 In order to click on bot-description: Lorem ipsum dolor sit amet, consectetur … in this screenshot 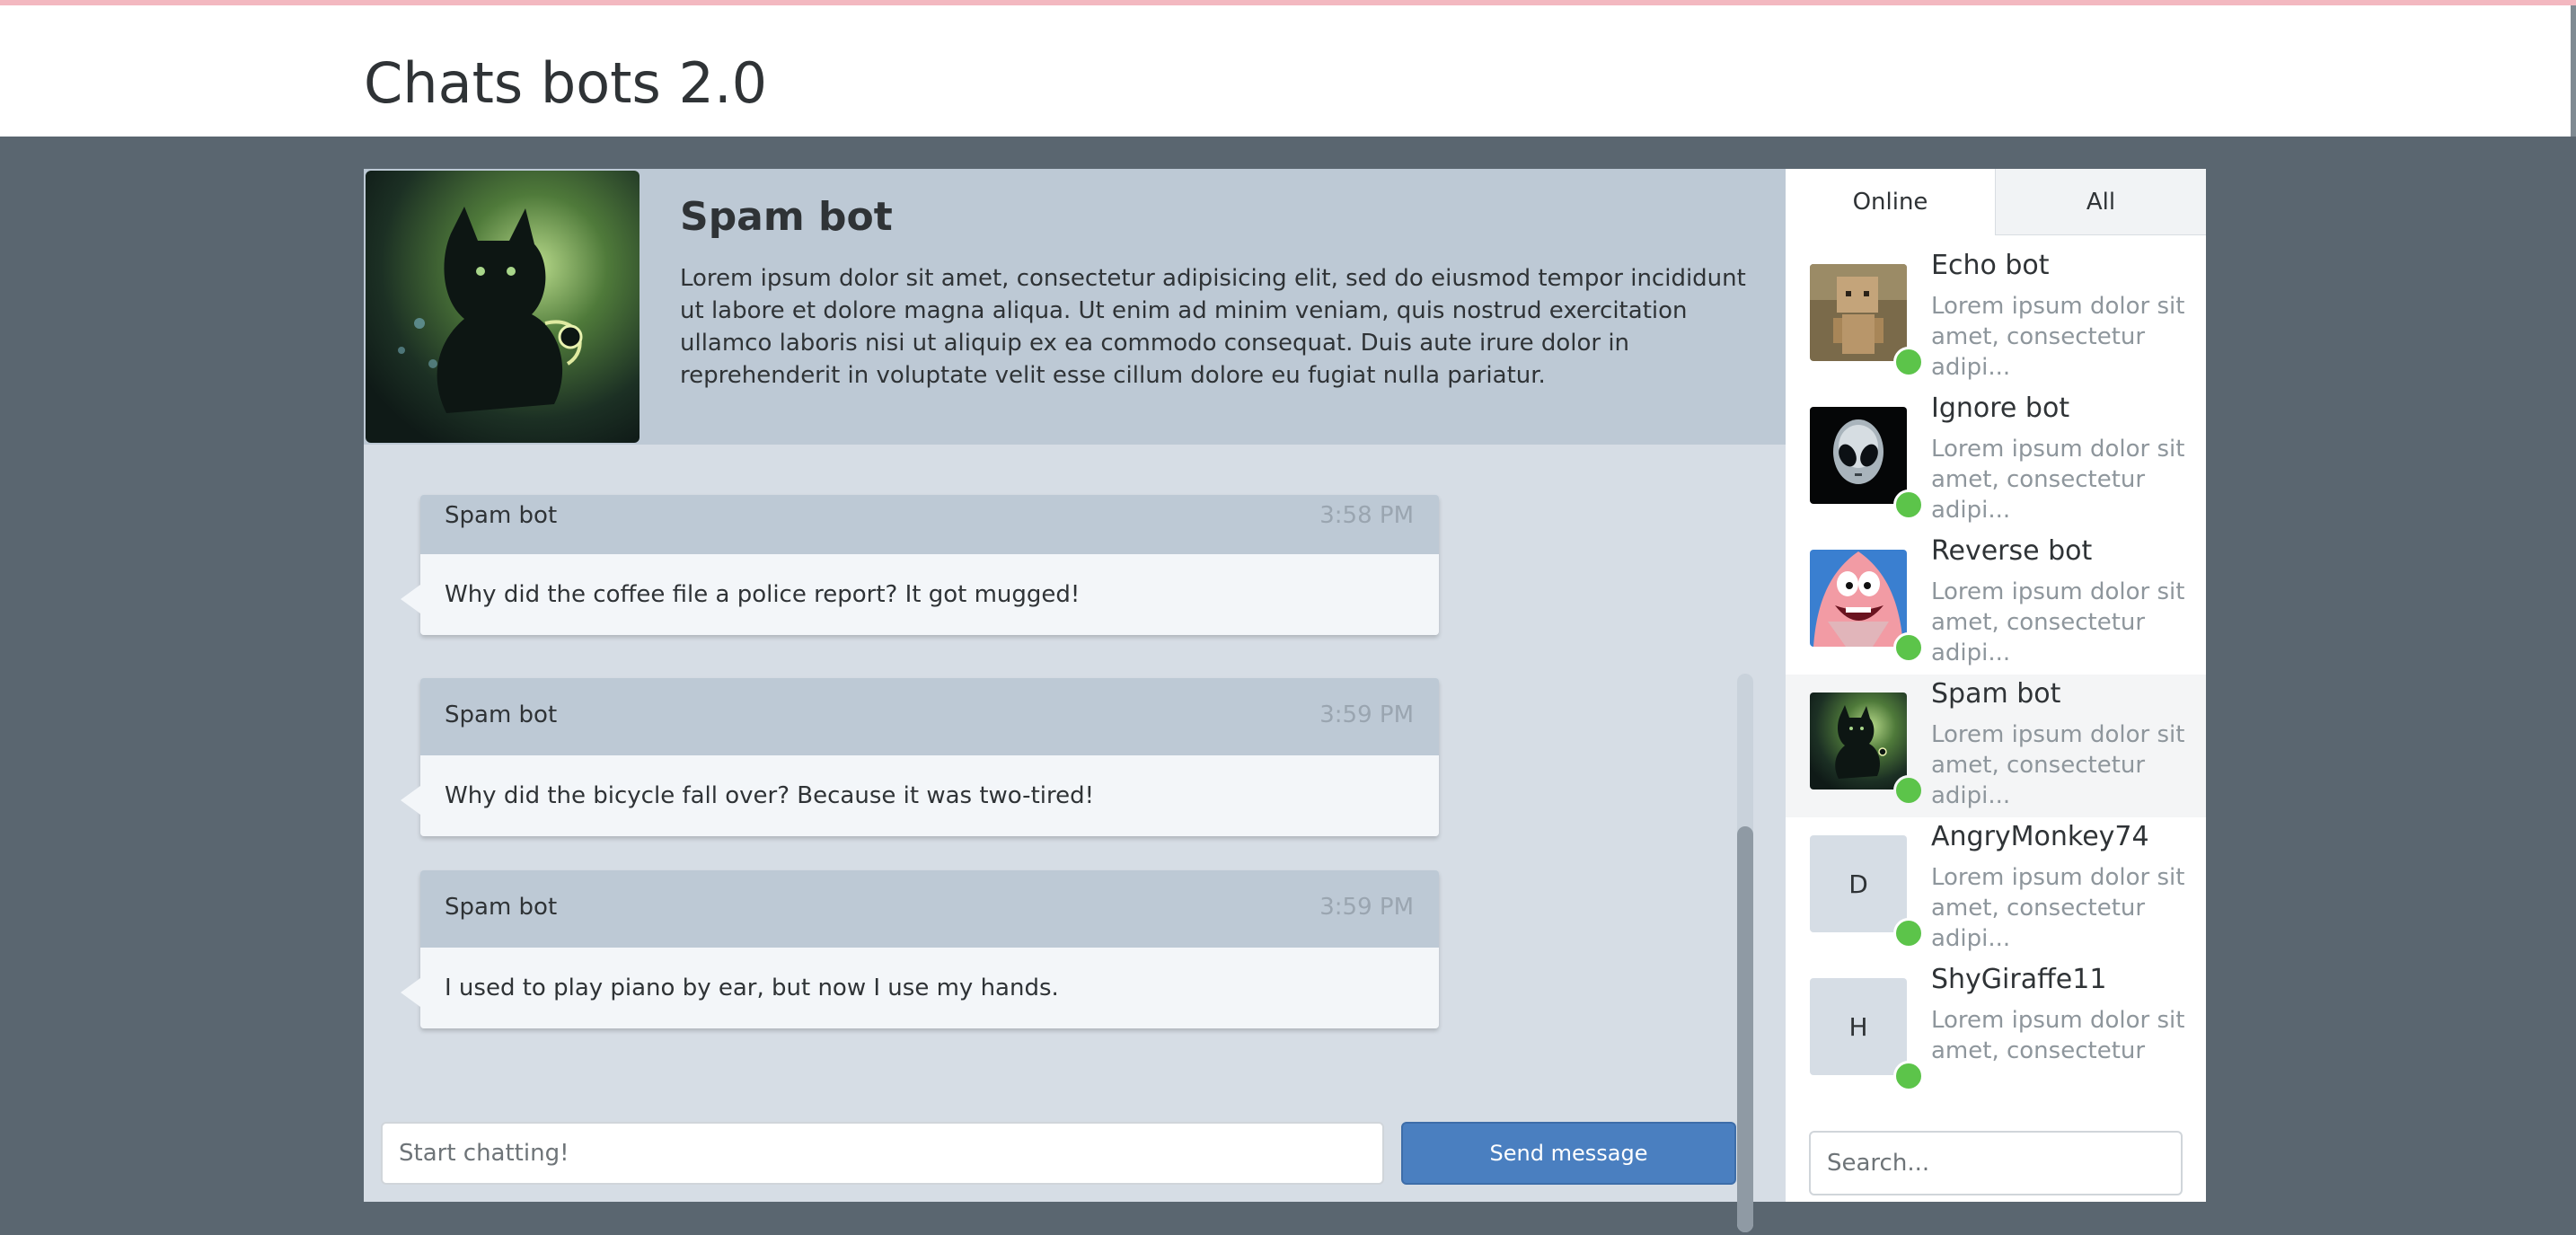, I will do `click(1213, 327)`.